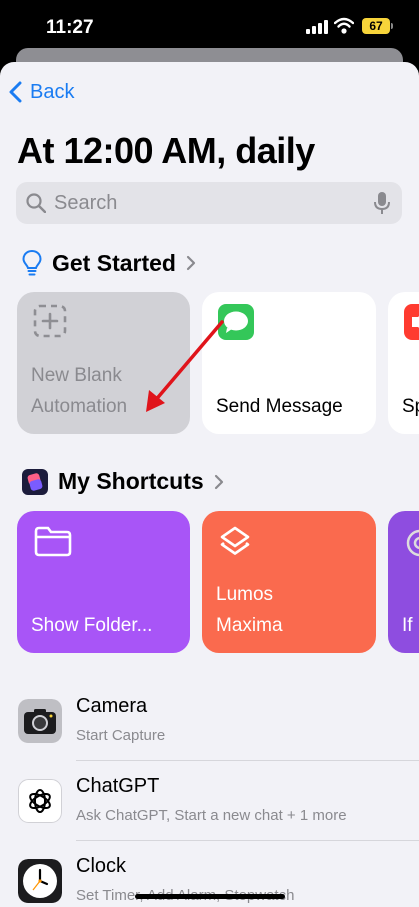 The image size is (419, 907). Describe the element at coordinates (32, 262) in the screenshot. I see `lightbulb-icon` at that location.